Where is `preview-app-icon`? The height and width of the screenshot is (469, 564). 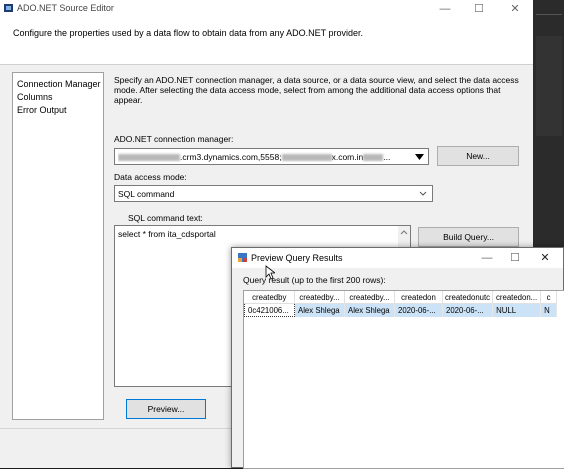
preview-app-icon is located at coordinates (242, 257).